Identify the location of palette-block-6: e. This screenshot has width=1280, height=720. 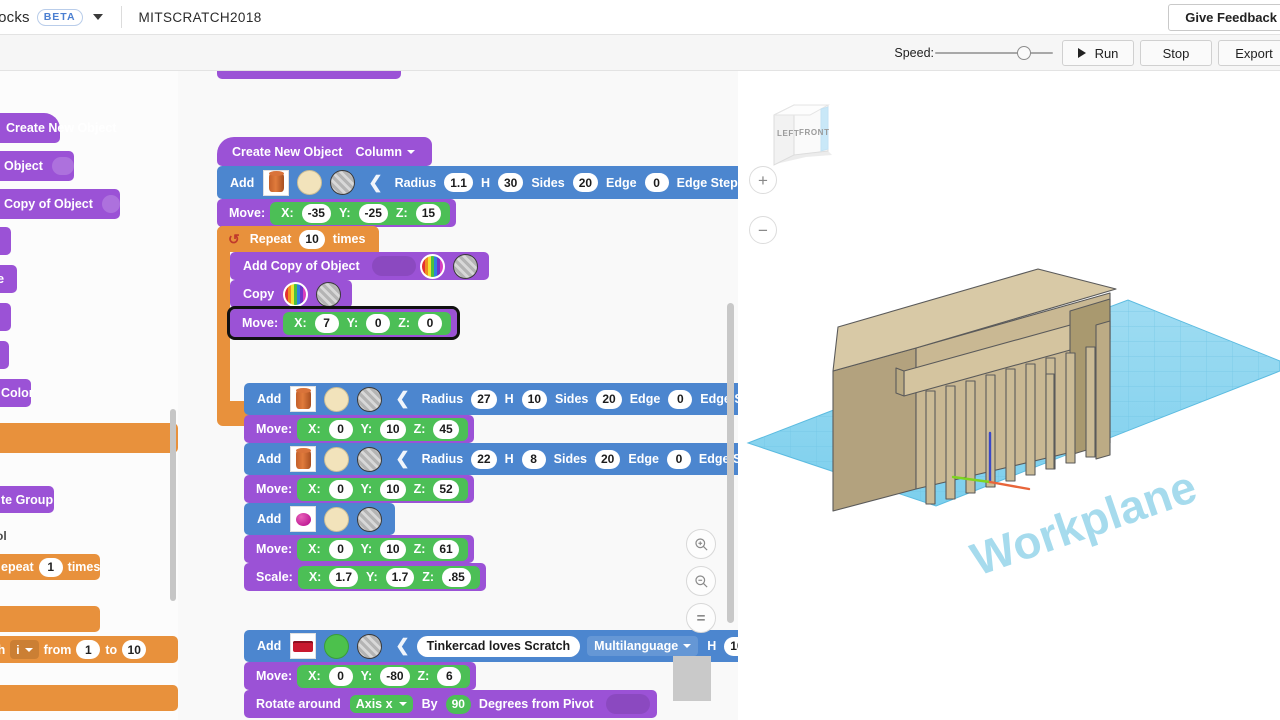
(5, 317).